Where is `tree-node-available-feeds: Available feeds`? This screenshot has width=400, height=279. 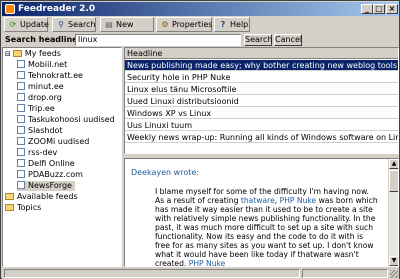
tree-node-available-feeds: Available feeds is located at coordinates (41, 197).